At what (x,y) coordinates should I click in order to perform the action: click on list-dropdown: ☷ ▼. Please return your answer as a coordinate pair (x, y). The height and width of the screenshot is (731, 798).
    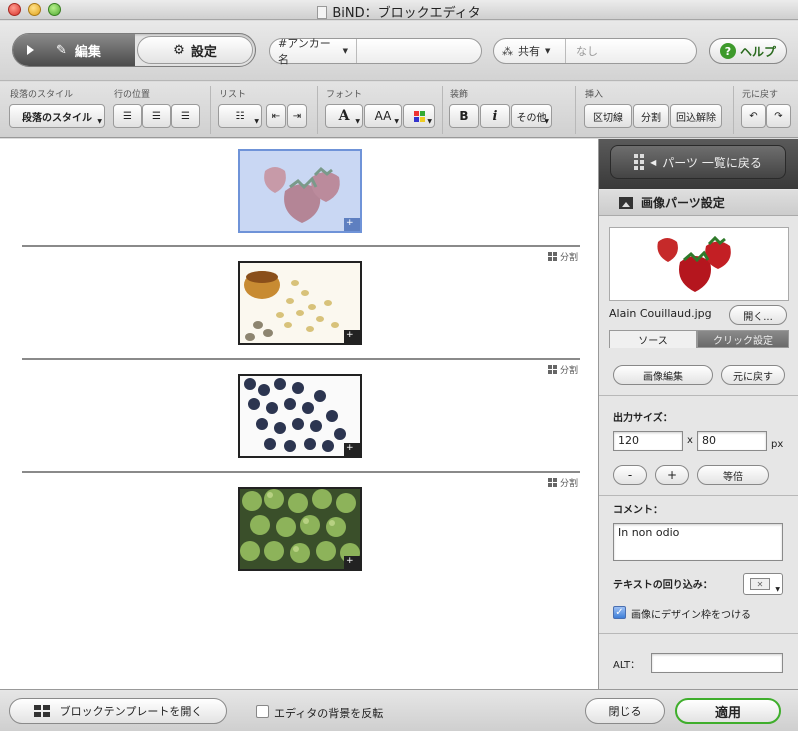
    Looking at the image, I should click on (240, 116).